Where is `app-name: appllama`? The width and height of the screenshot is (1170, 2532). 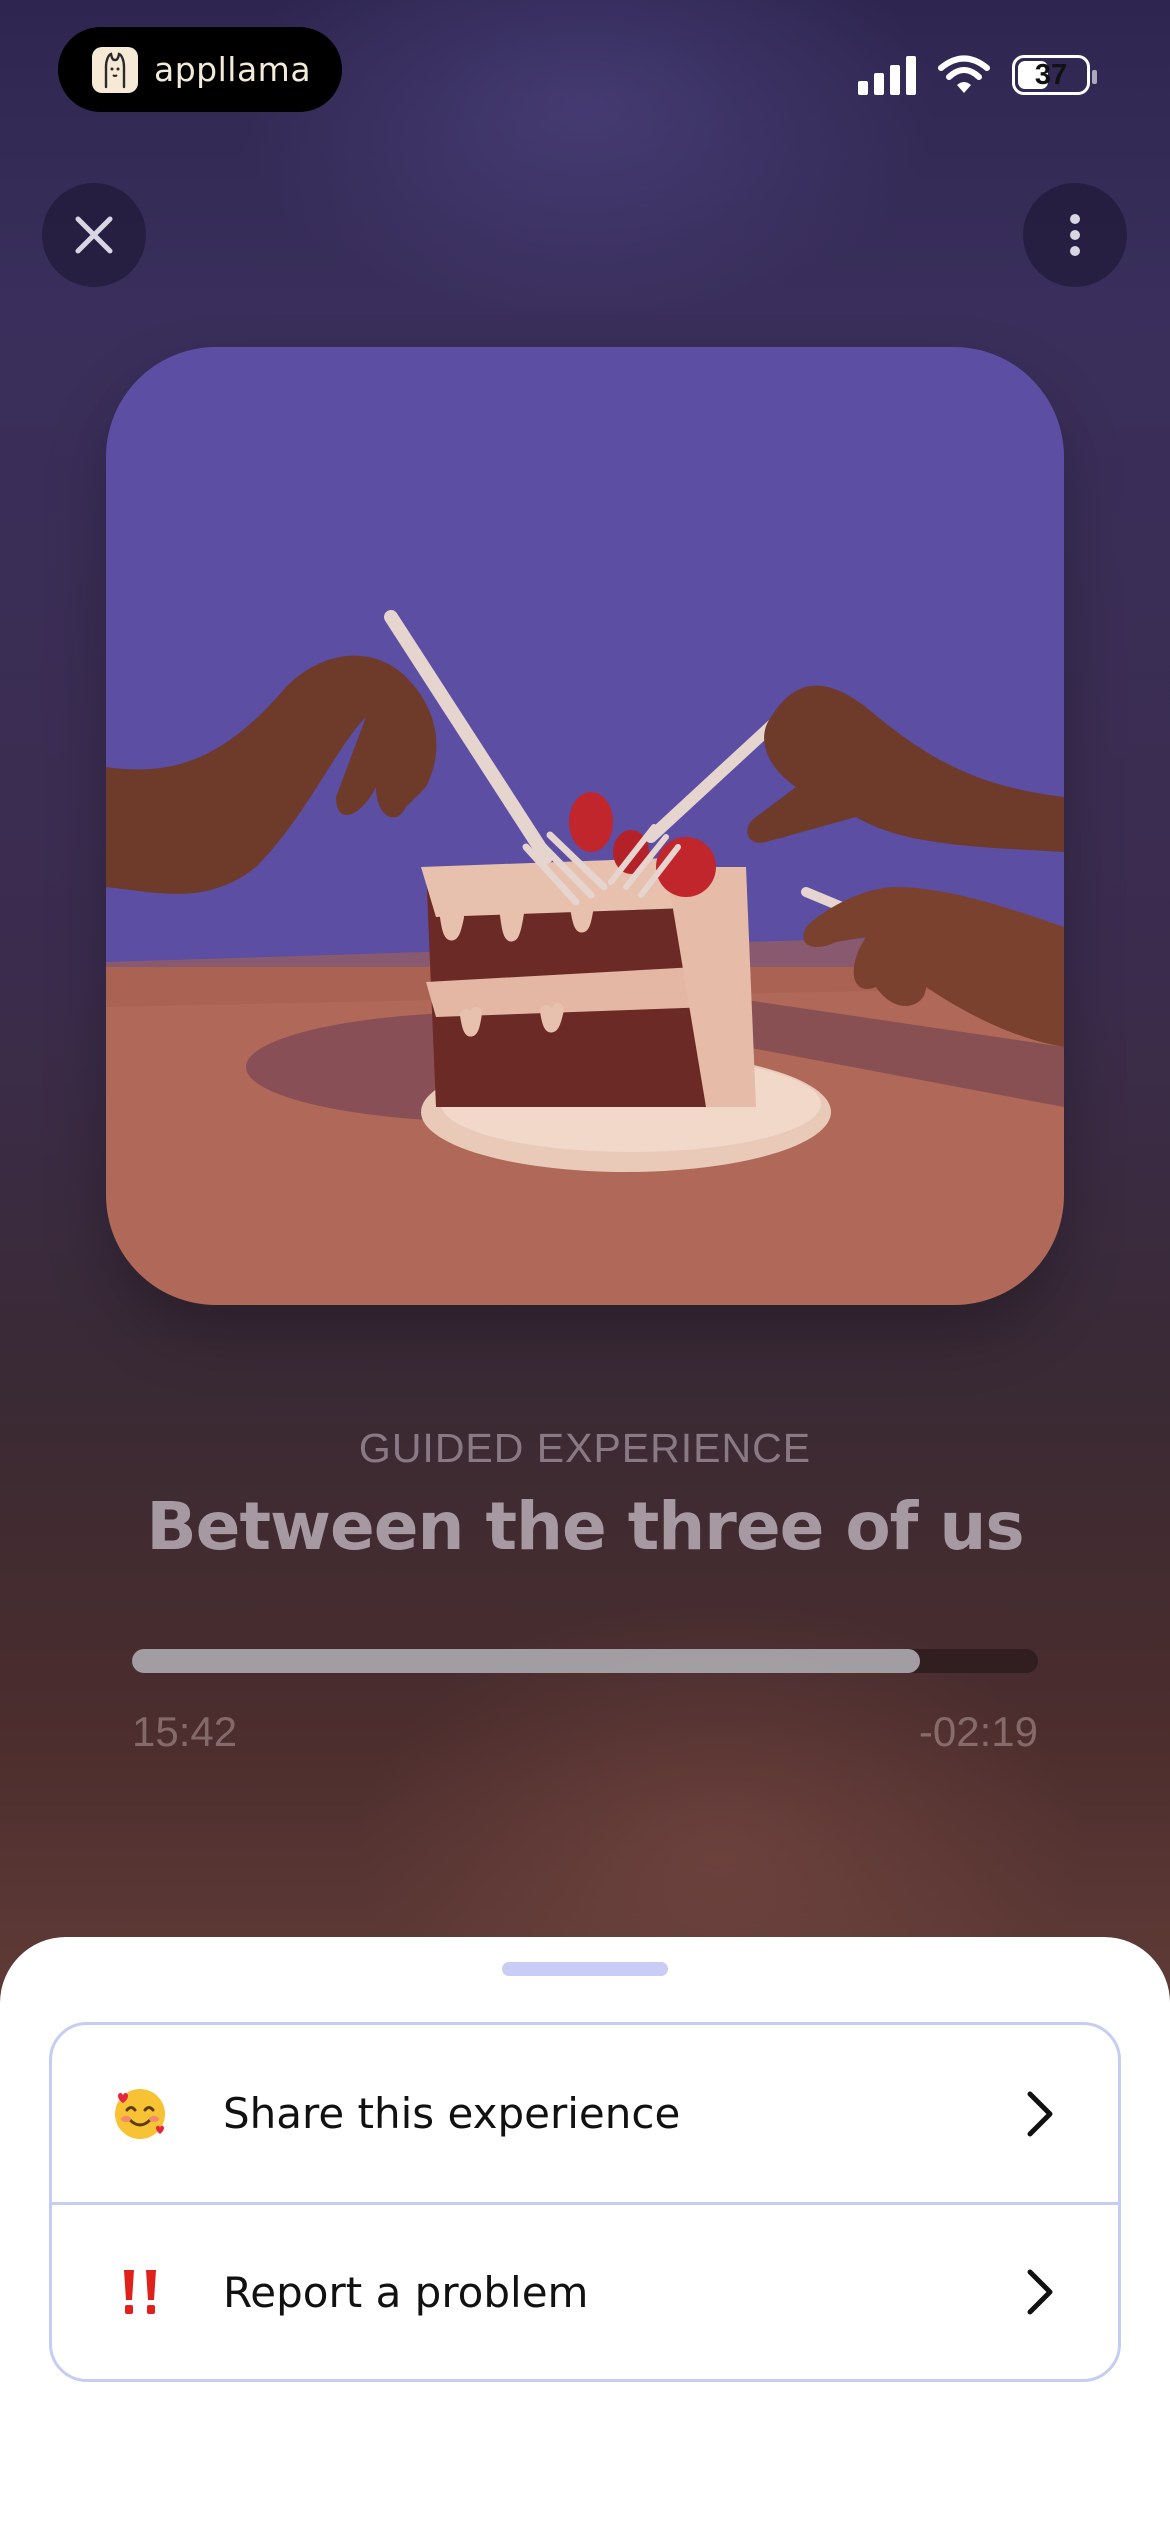 app-name: appllama is located at coordinates (233, 69).